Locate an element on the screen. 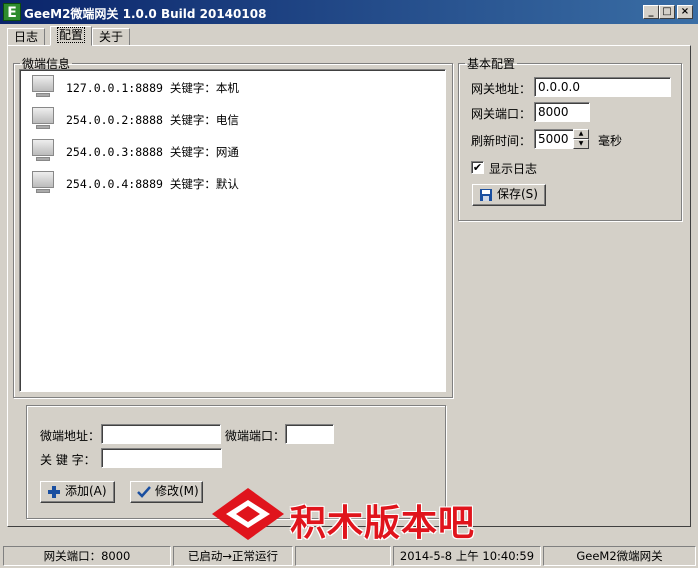  refresh-time-input: 5000 is located at coordinates (555, 139).